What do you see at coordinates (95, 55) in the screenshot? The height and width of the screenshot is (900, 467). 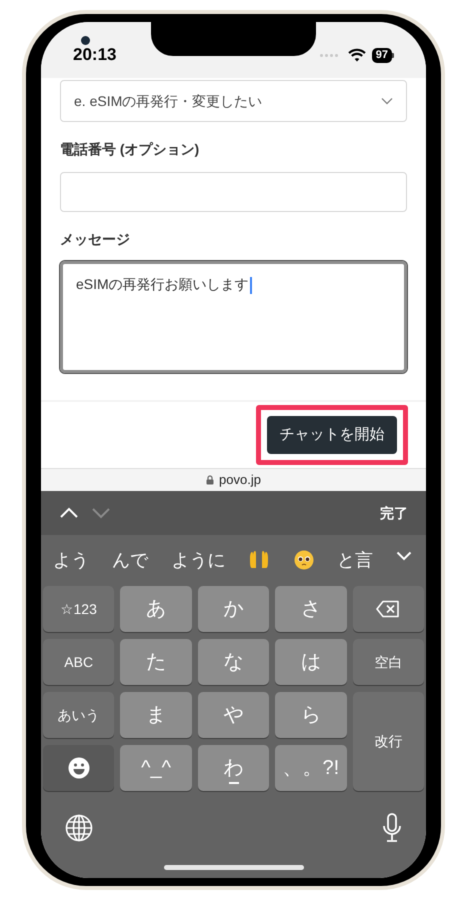 I see `clock-time: 20:13` at bounding box center [95, 55].